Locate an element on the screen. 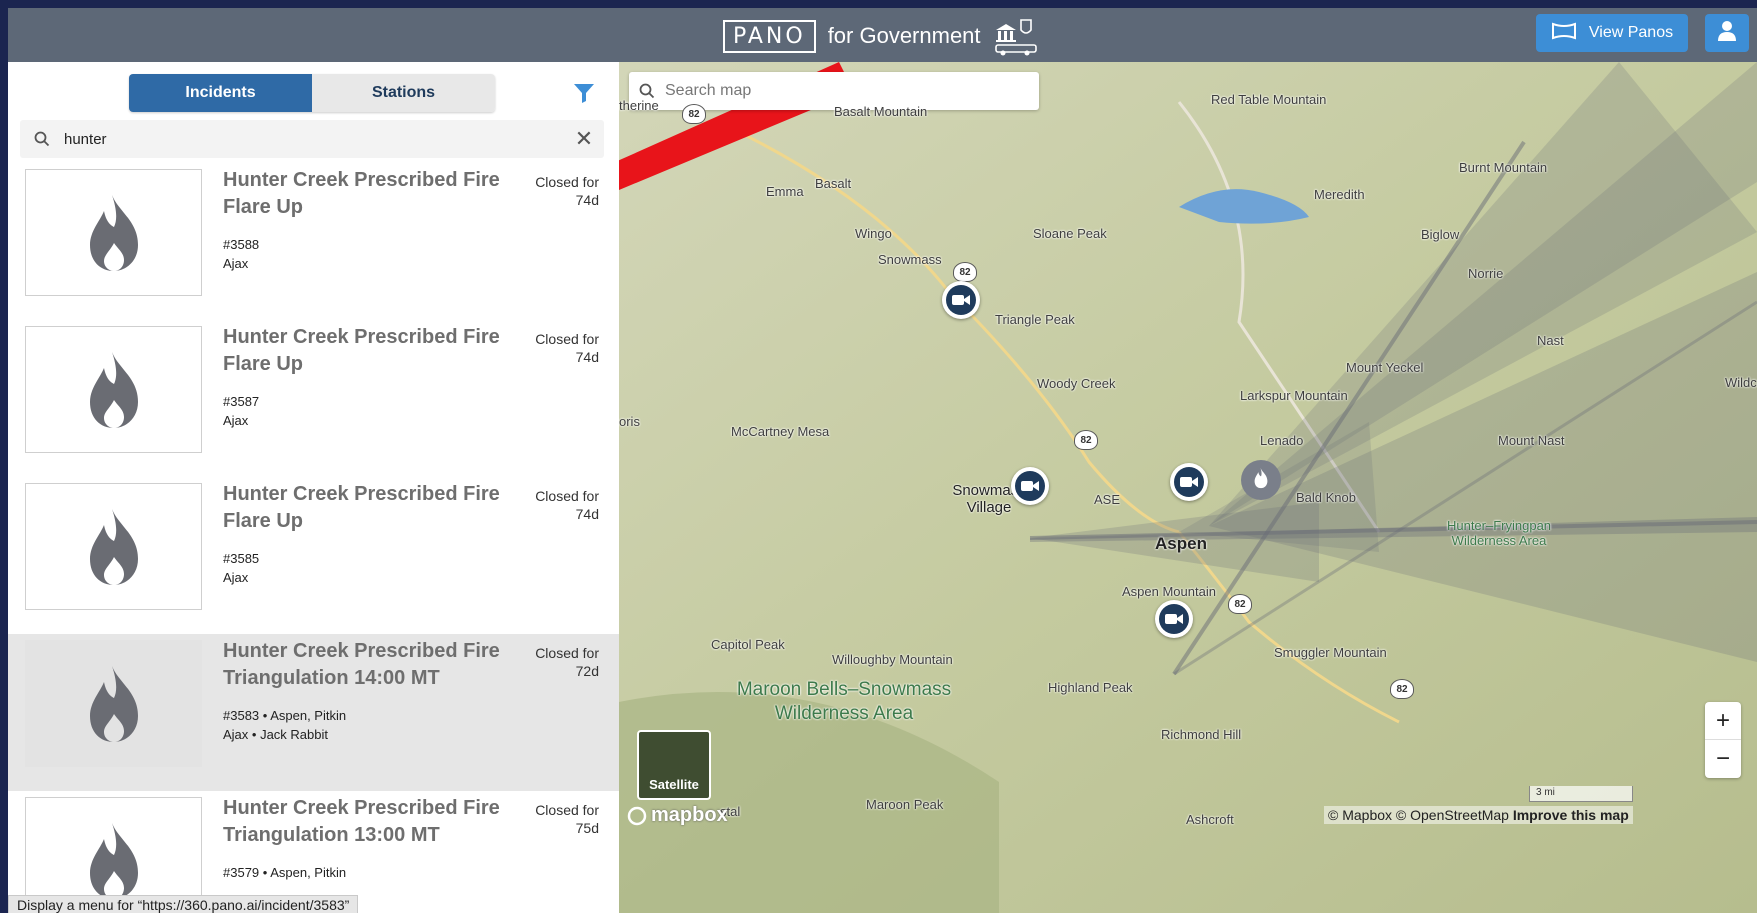  user-menu-button is located at coordinates (1727, 33).